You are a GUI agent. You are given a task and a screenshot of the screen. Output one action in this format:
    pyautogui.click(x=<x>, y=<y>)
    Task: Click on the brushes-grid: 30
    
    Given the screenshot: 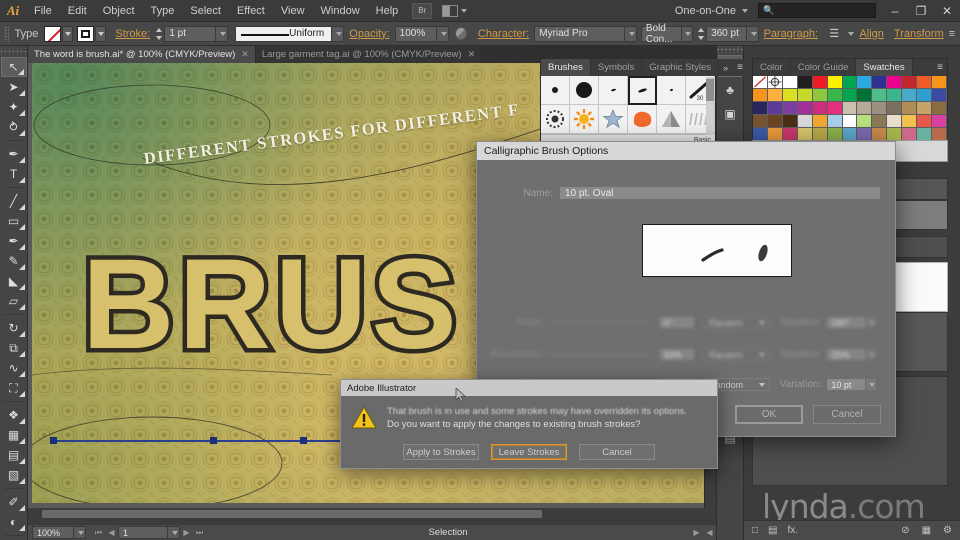 What is the action you would take?
    pyautogui.click(x=628, y=105)
    